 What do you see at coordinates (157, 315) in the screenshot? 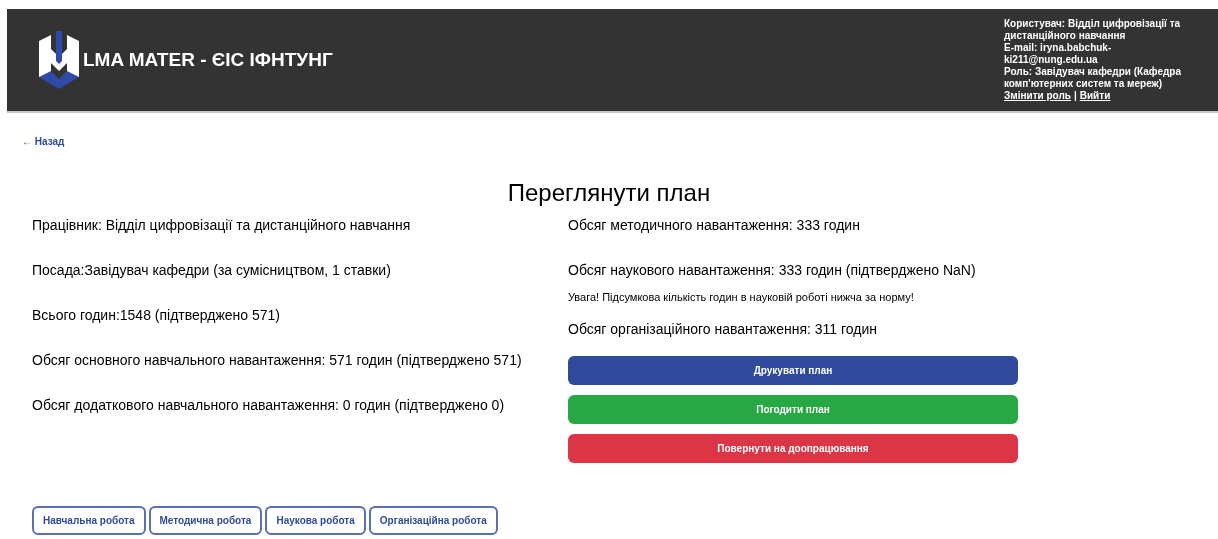
I see `info-text: Всього годин:1548 (підтверджено 571)` at bounding box center [157, 315].